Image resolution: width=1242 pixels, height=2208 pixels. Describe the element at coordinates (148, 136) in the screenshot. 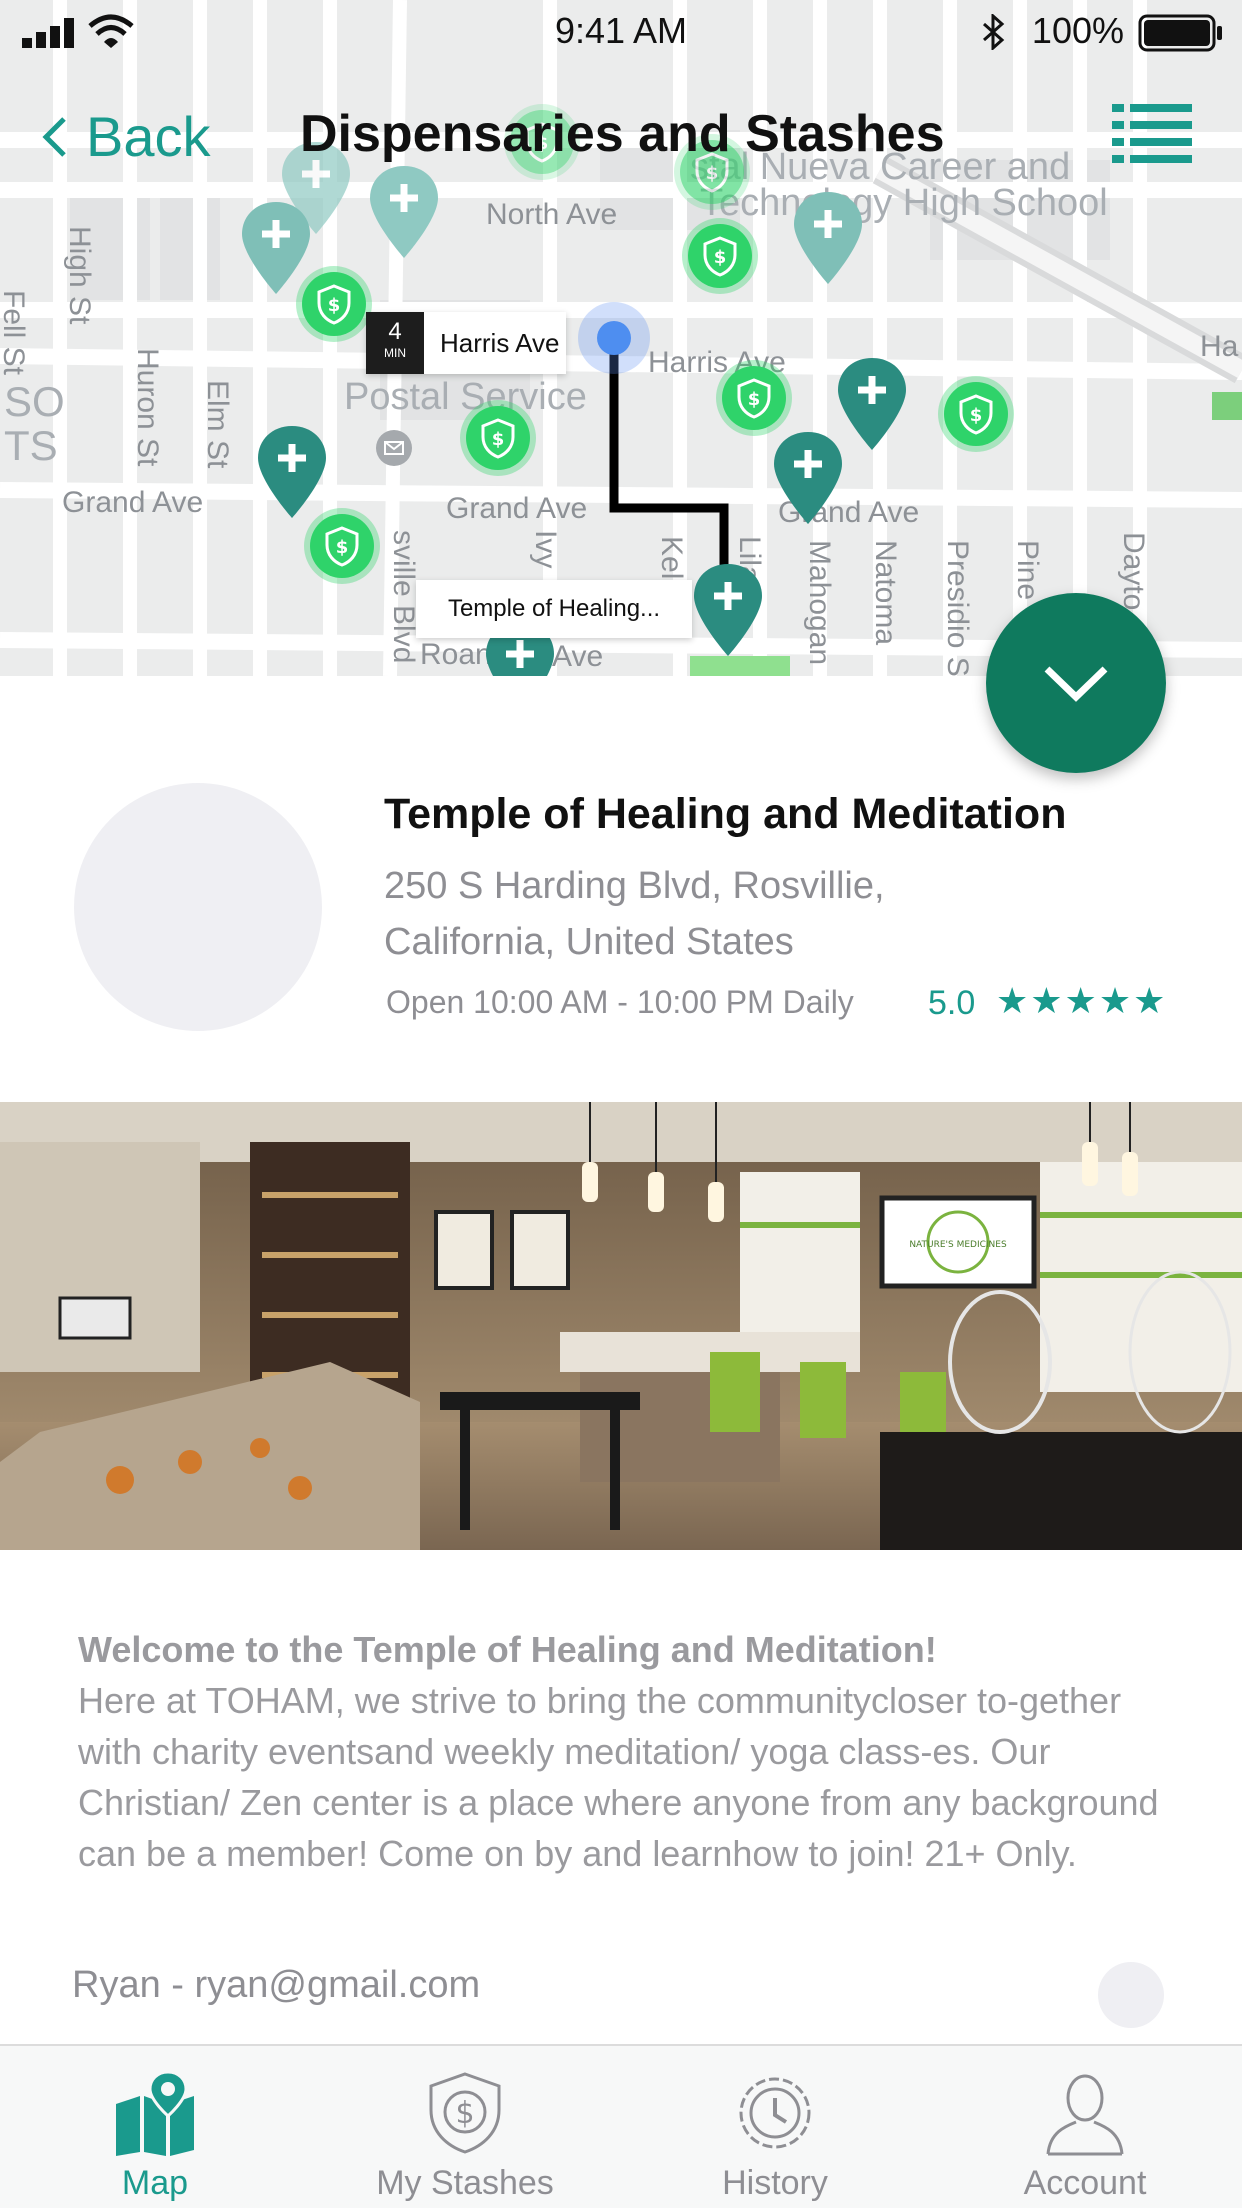

I see `back-label: Back` at that location.